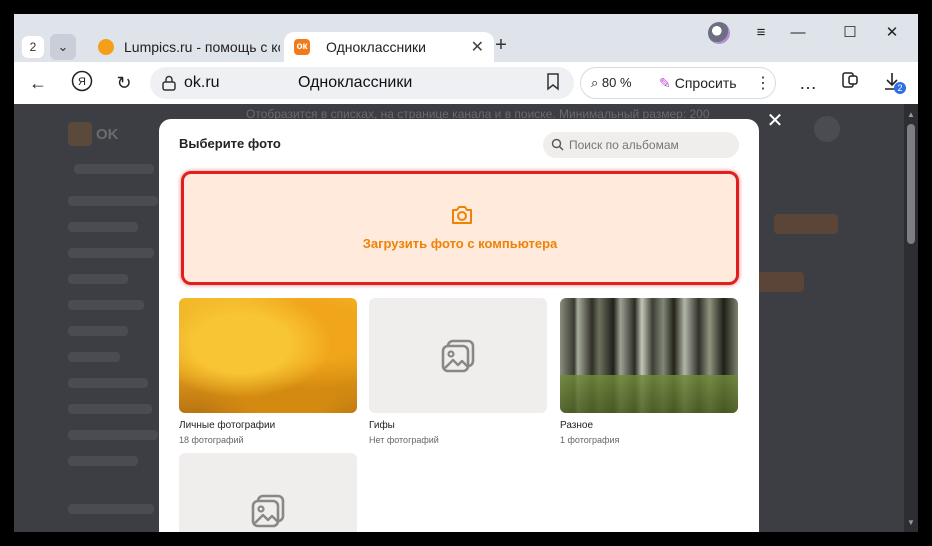 The width and height of the screenshot is (932, 546). What do you see at coordinates (227, 425) in the screenshot?
I see `album-name: Личные фотографии` at bounding box center [227, 425].